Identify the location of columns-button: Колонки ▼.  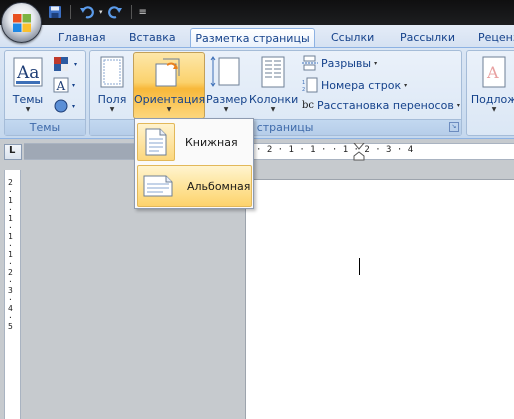
(274, 84).